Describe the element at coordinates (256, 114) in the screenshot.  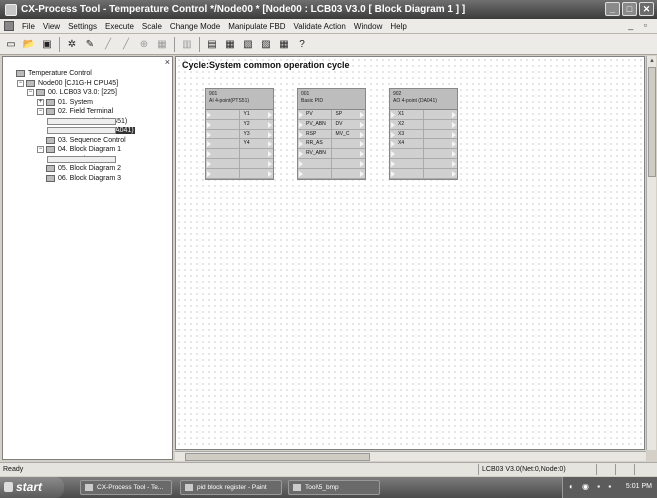
I see `output-port: Y1` at that location.